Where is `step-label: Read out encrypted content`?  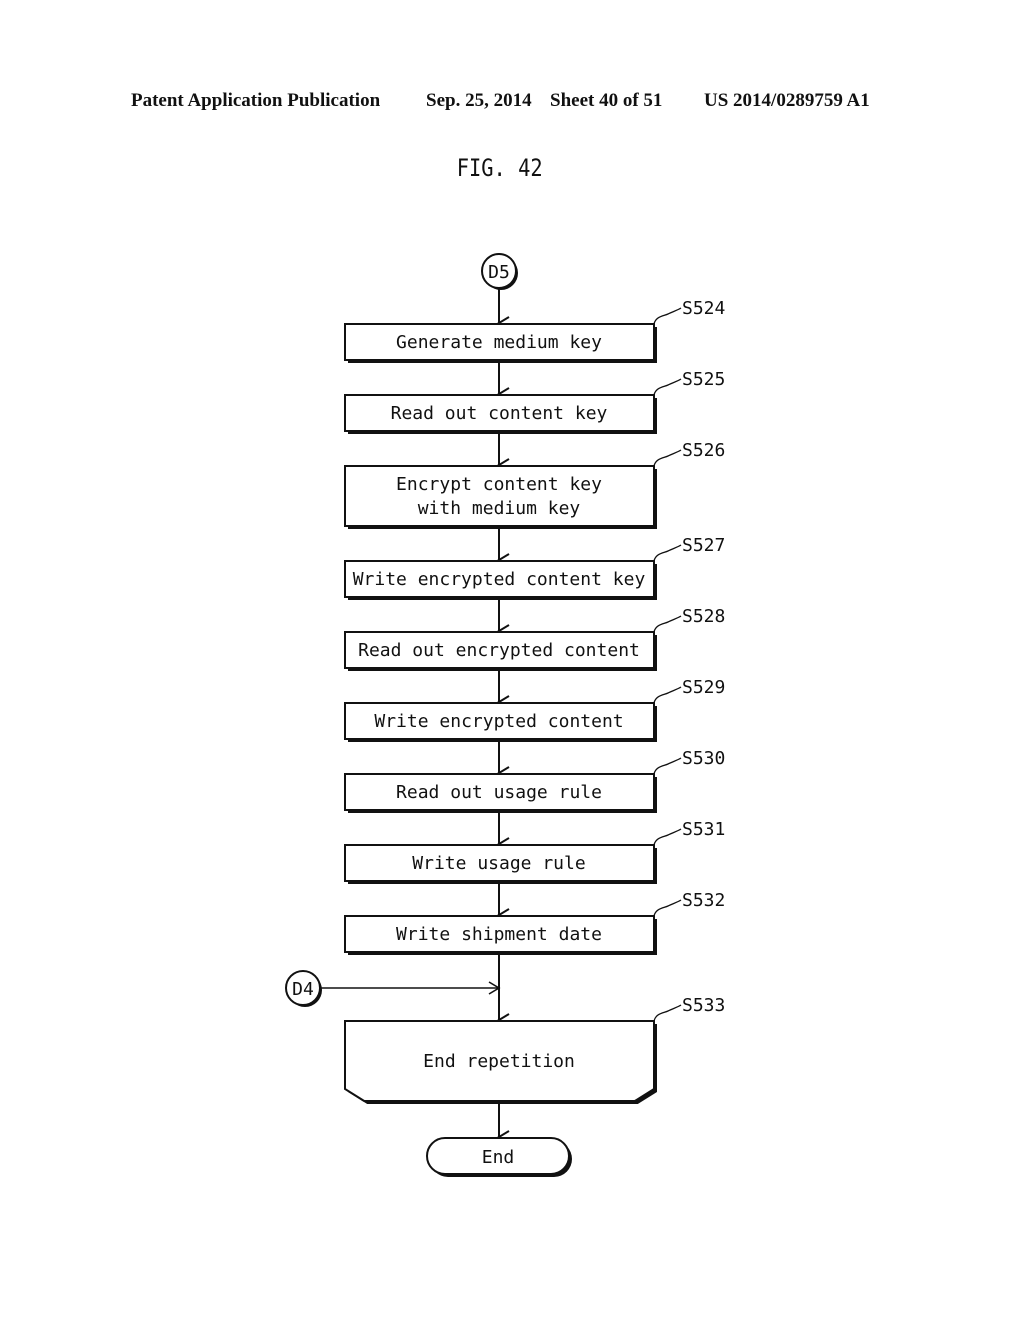
step-label: Read out encrypted content is located at coordinates (499, 650).